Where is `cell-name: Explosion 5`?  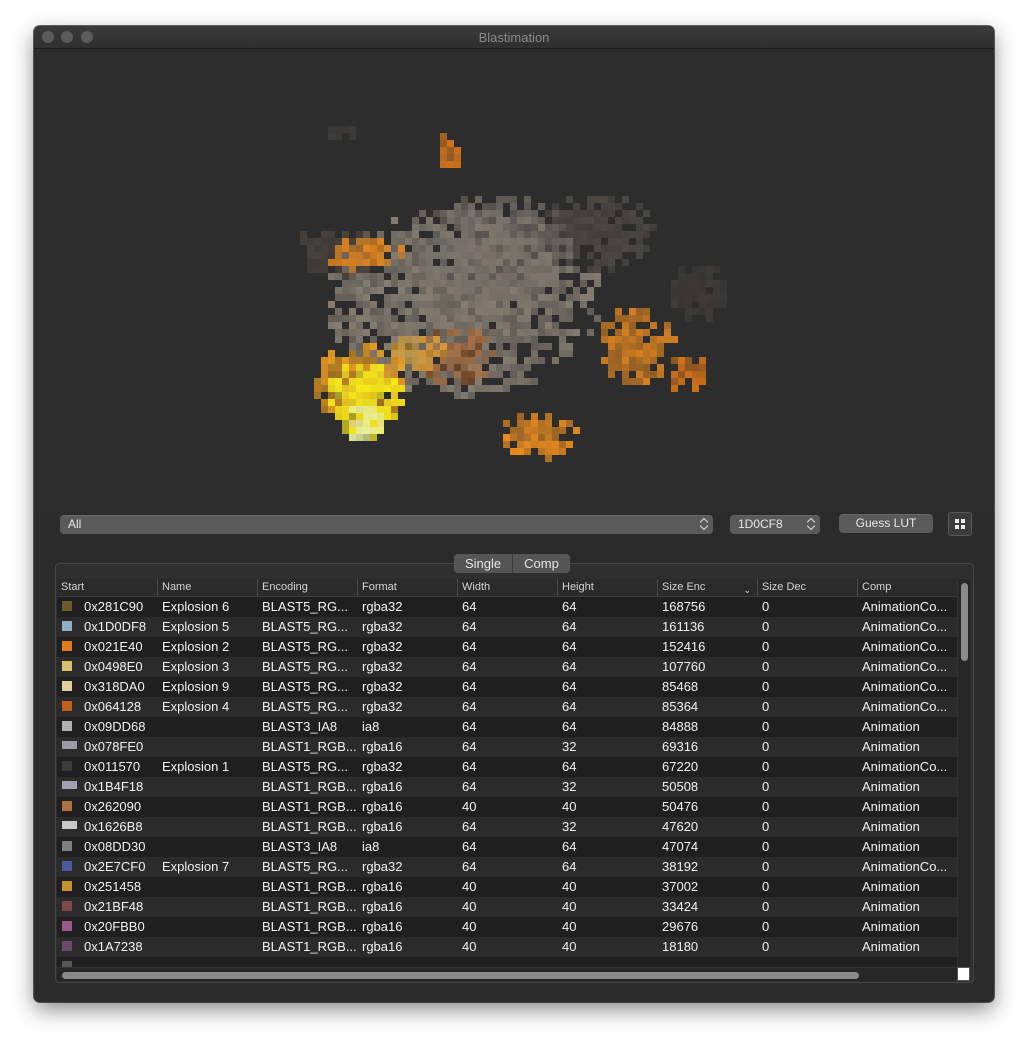
cell-name: Explosion 5 is located at coordinates (196, 626).